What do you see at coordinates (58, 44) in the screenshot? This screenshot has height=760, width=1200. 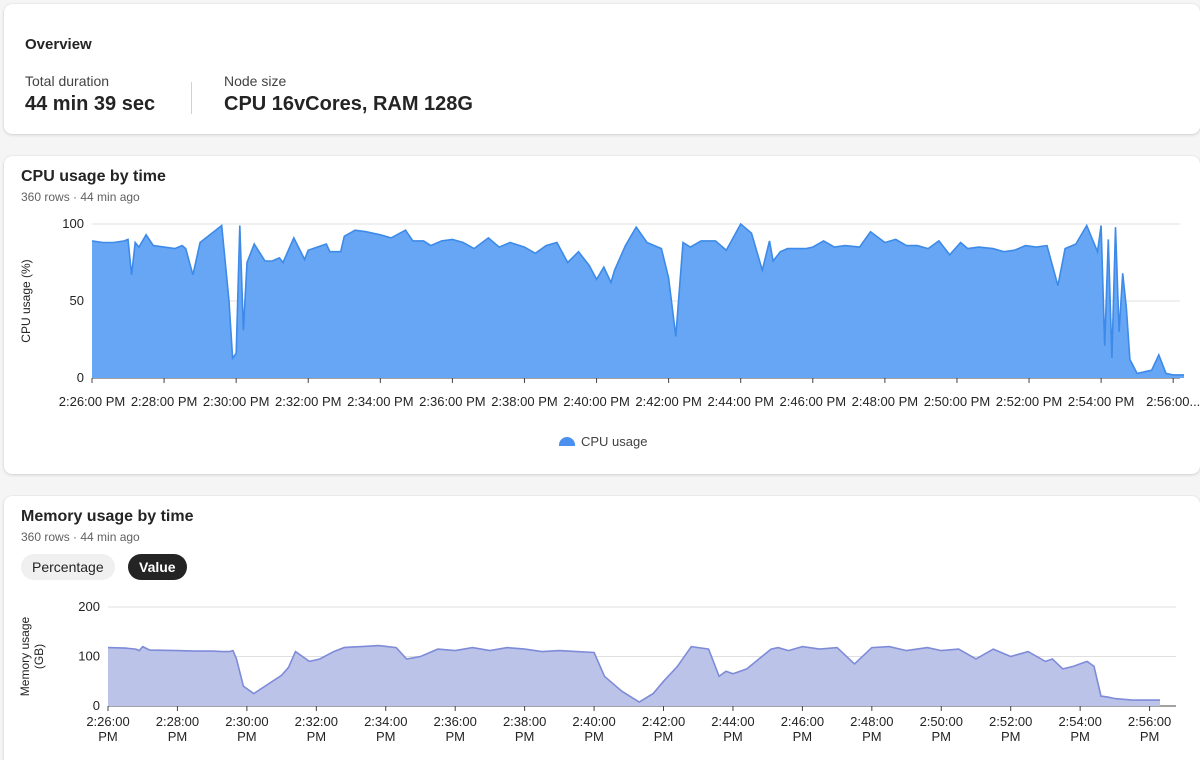 I see `overview-title: Overview` at bounding box center [58, 44].